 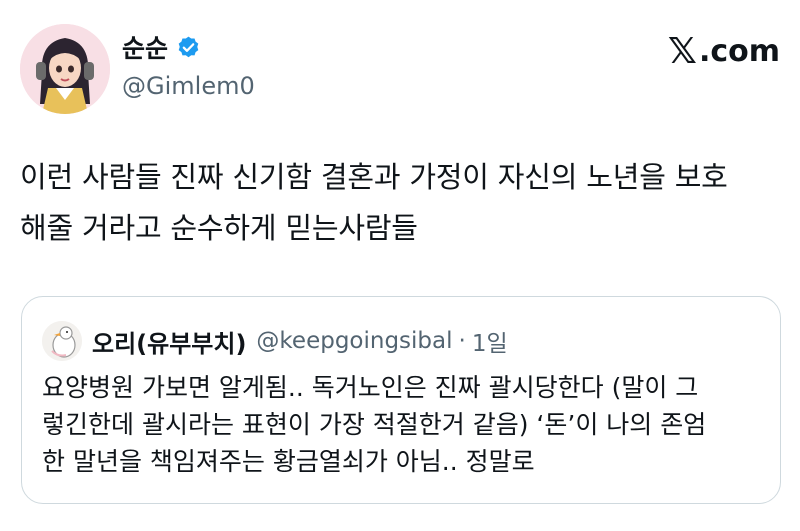 I want to click on duck-avatar-icon, so click(x=62, y=341).